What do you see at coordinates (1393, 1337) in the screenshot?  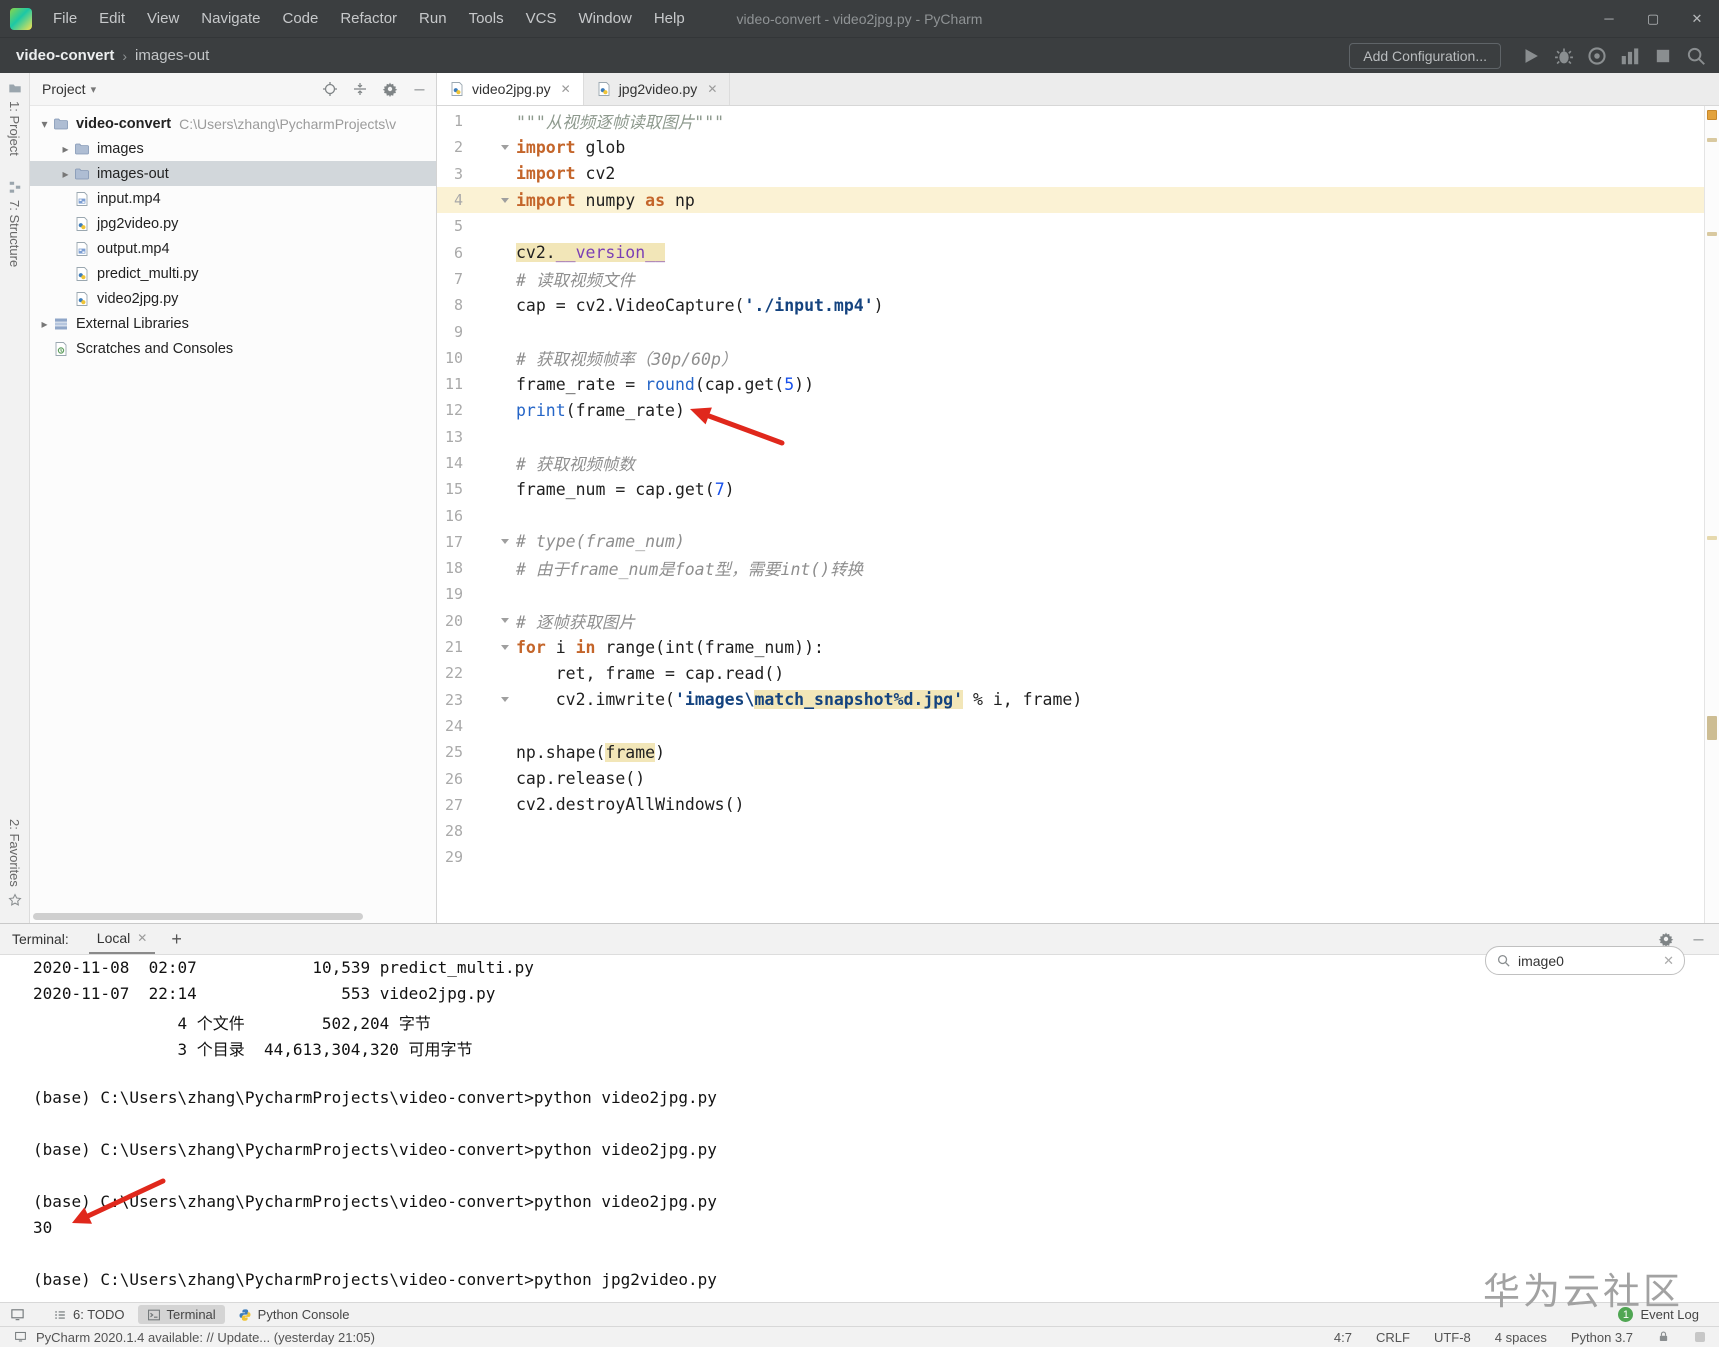 I see `status-crlf: CRLF` at bounding box center [1393, 1337].